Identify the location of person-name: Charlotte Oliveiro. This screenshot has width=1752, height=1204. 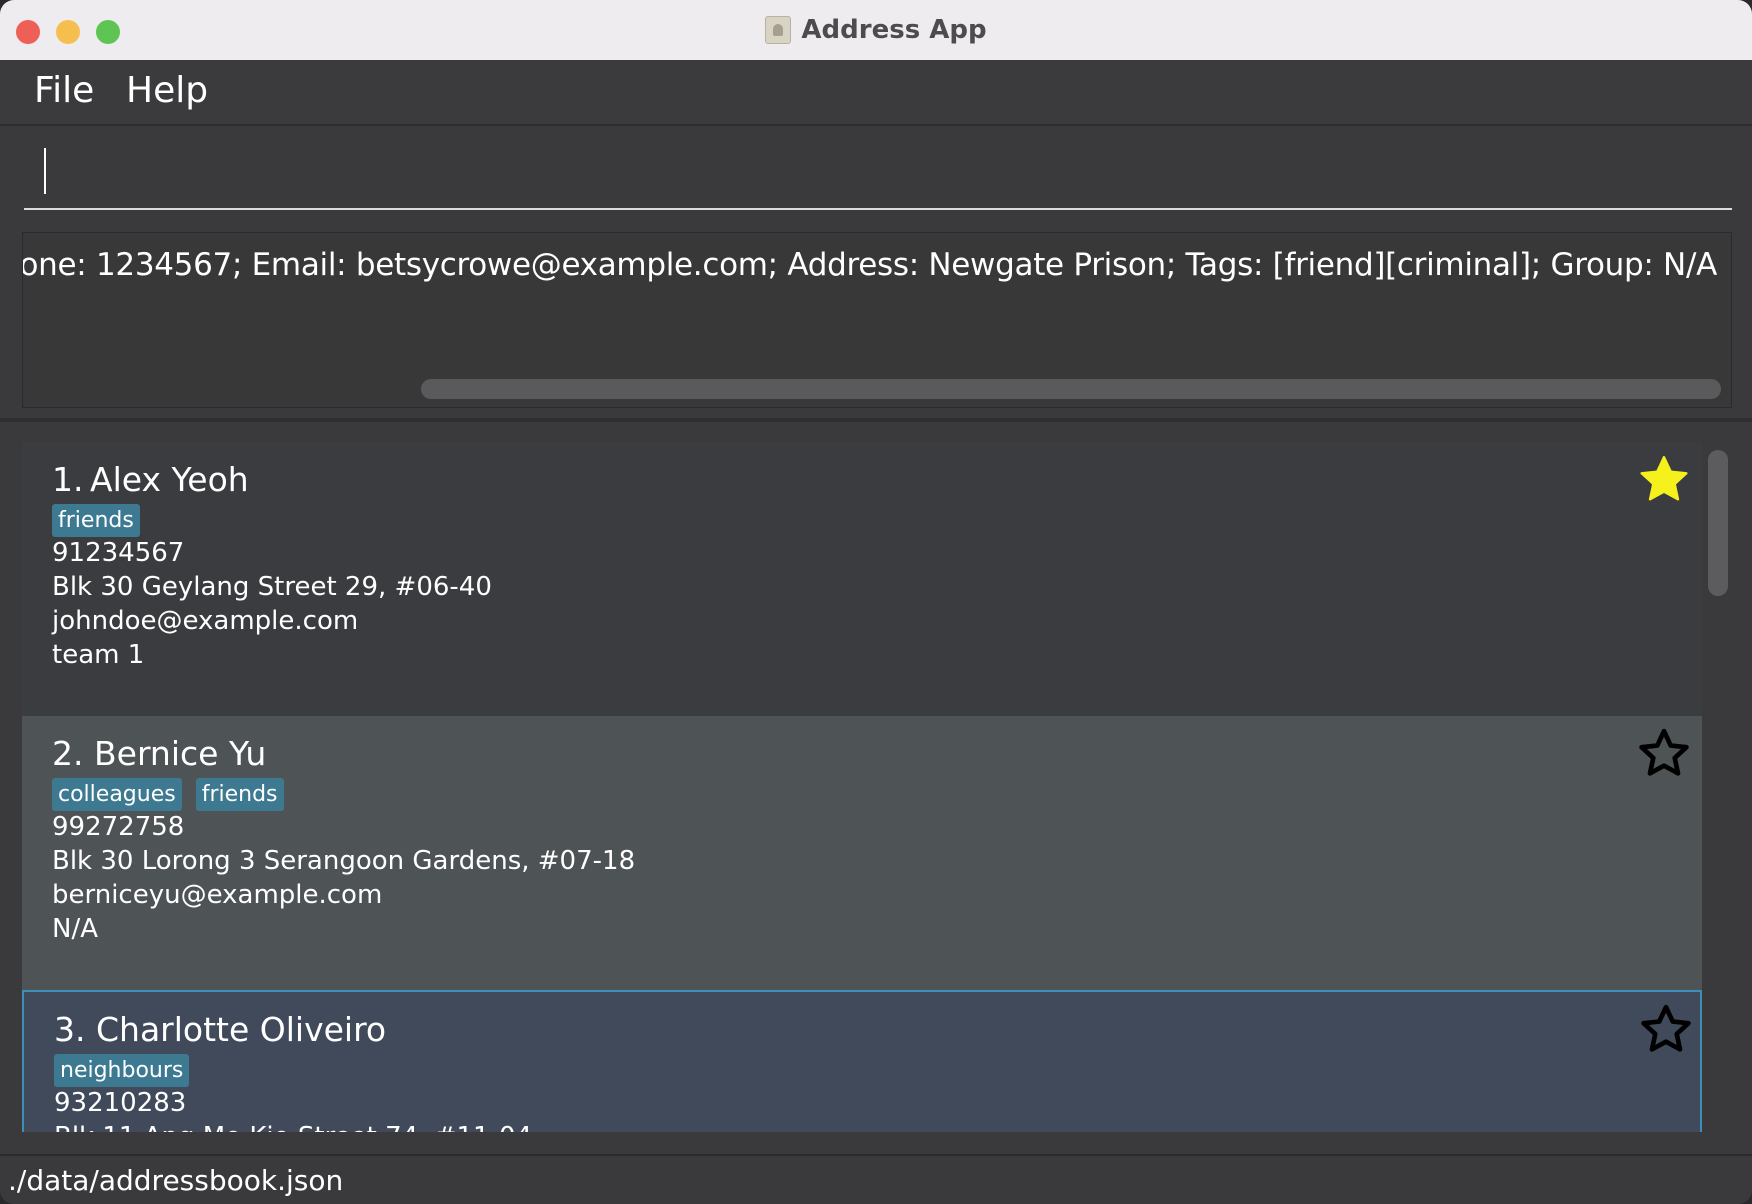
(241, 1029).